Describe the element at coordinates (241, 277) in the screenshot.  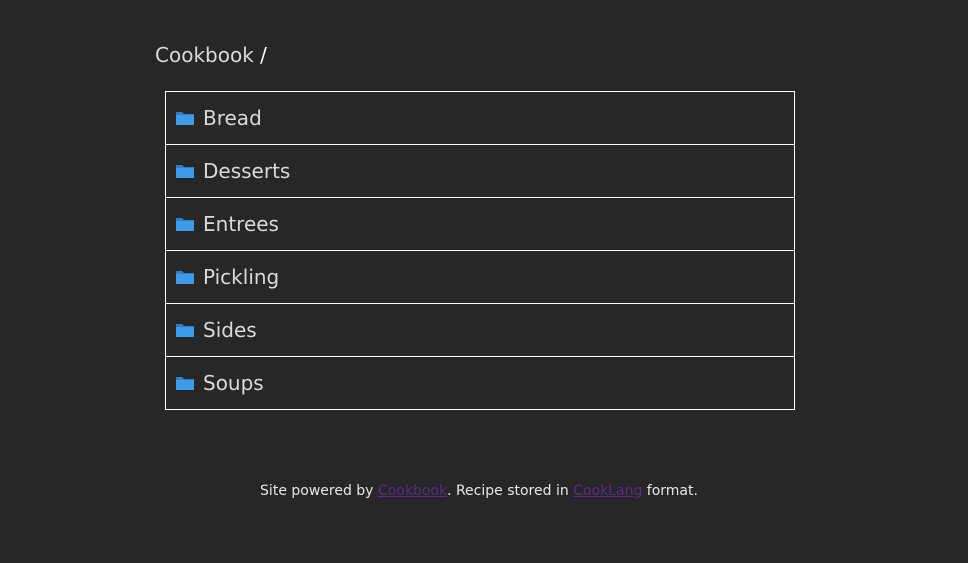
I see `folder-label: Pickling` at that location.